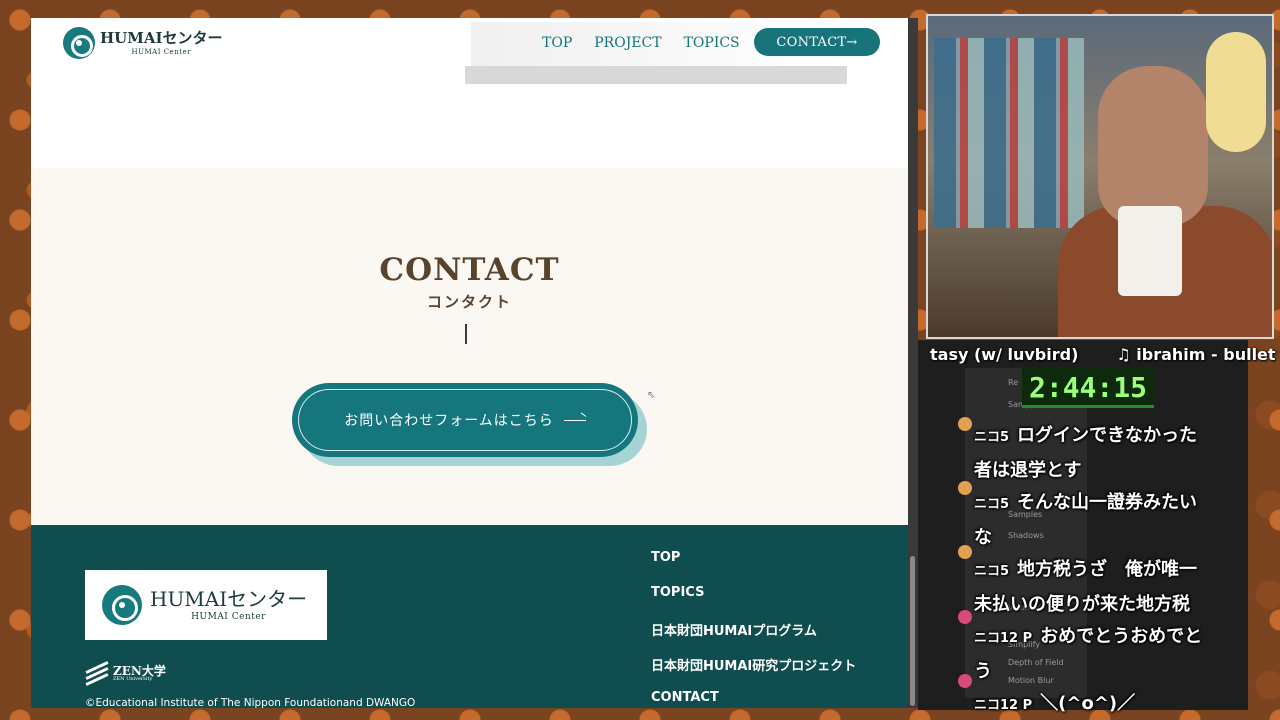  Describe the element at coordinates (1236, 92) in the screenshot. I see `webcam-teddy-bear` at that location.